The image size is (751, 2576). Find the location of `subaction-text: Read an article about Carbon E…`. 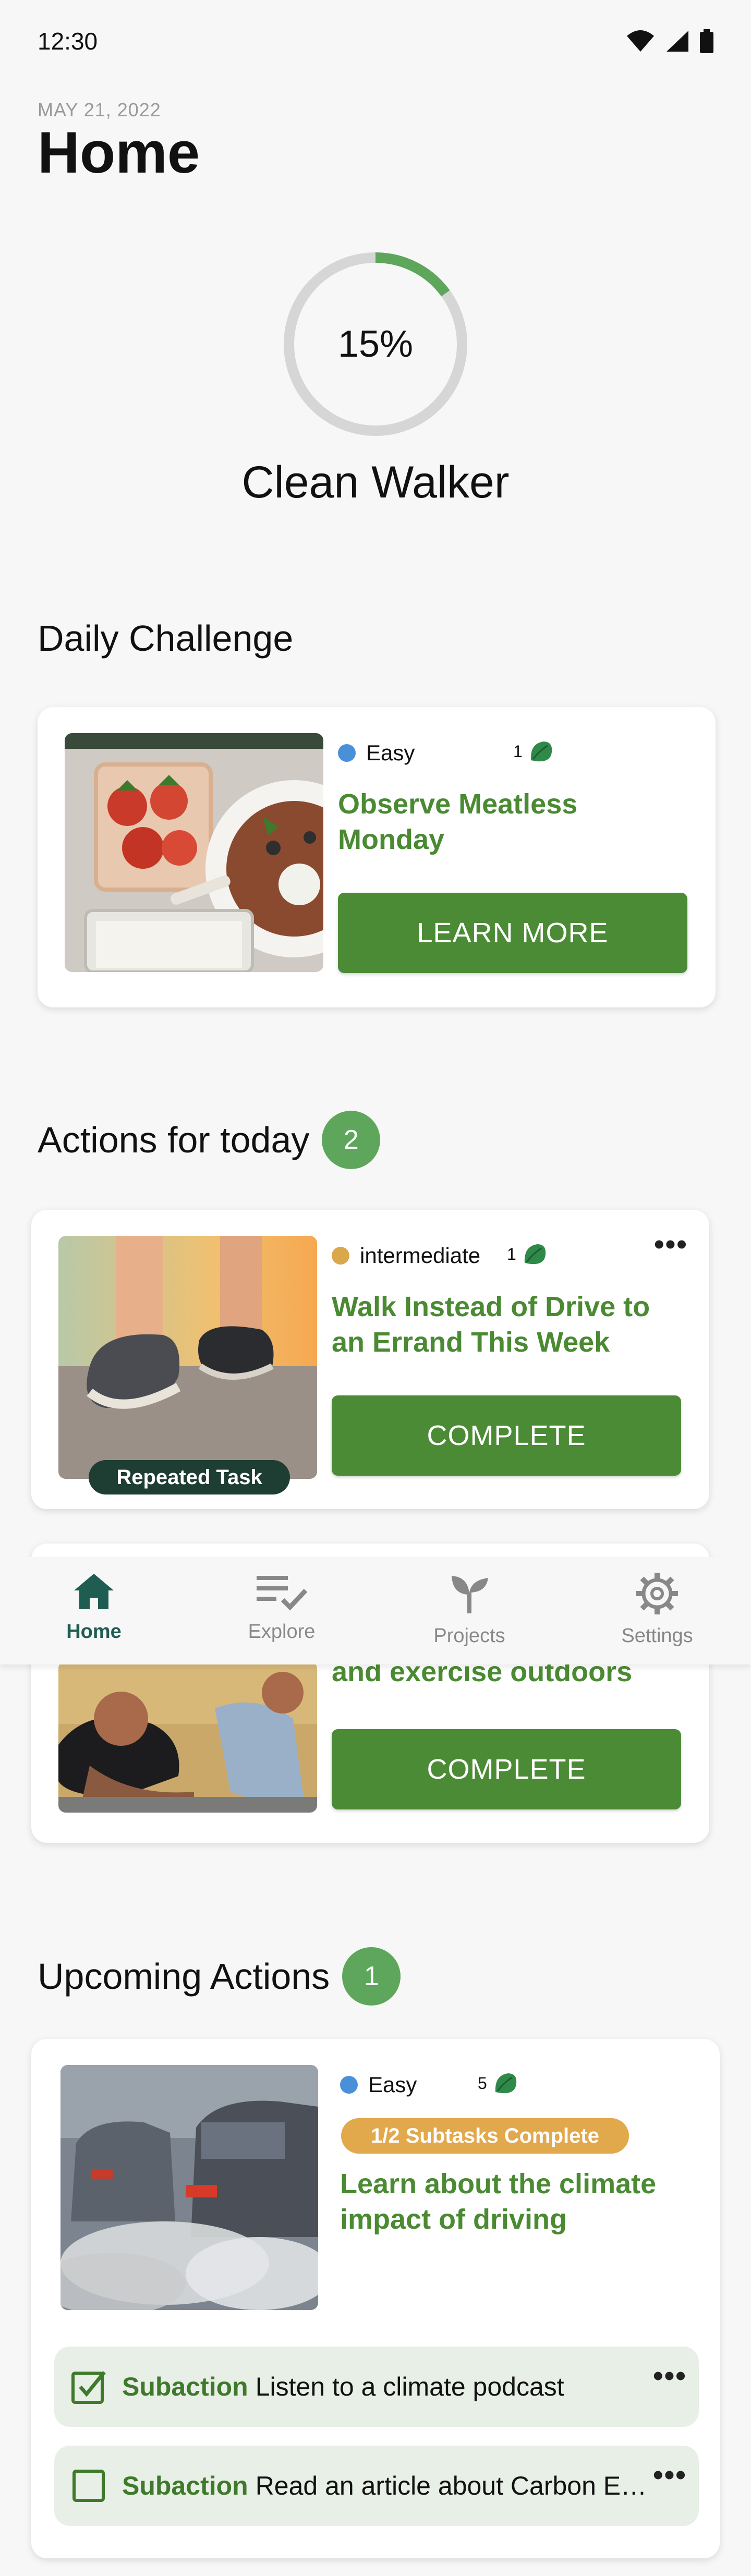

subaction-text: Read an article about Carbon E… is located at coordinates (451, 2485).